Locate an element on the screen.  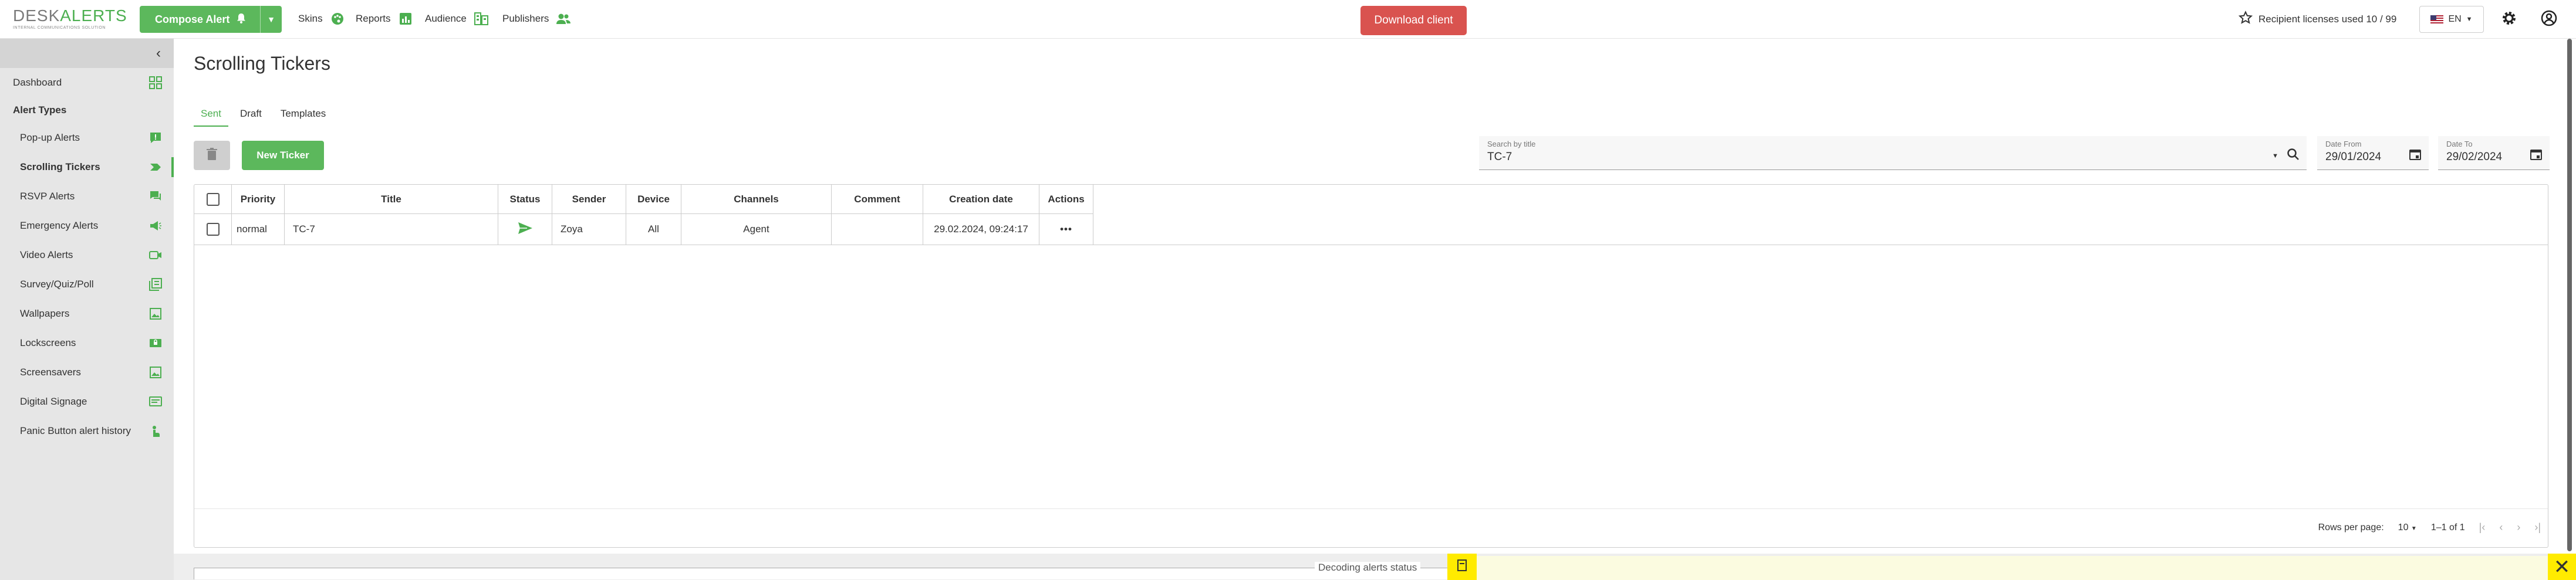
new-ticker-button: New Ticker is located at coordinates (283, 155).